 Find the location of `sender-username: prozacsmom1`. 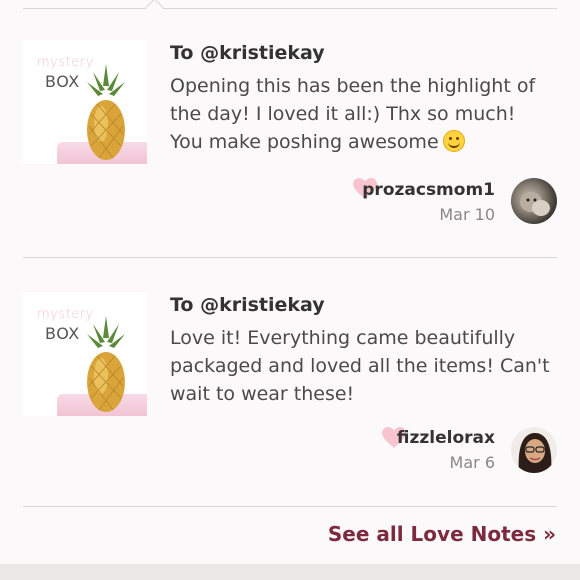

sender-username: prozacsmom1 is located at coordinates (428, 190).